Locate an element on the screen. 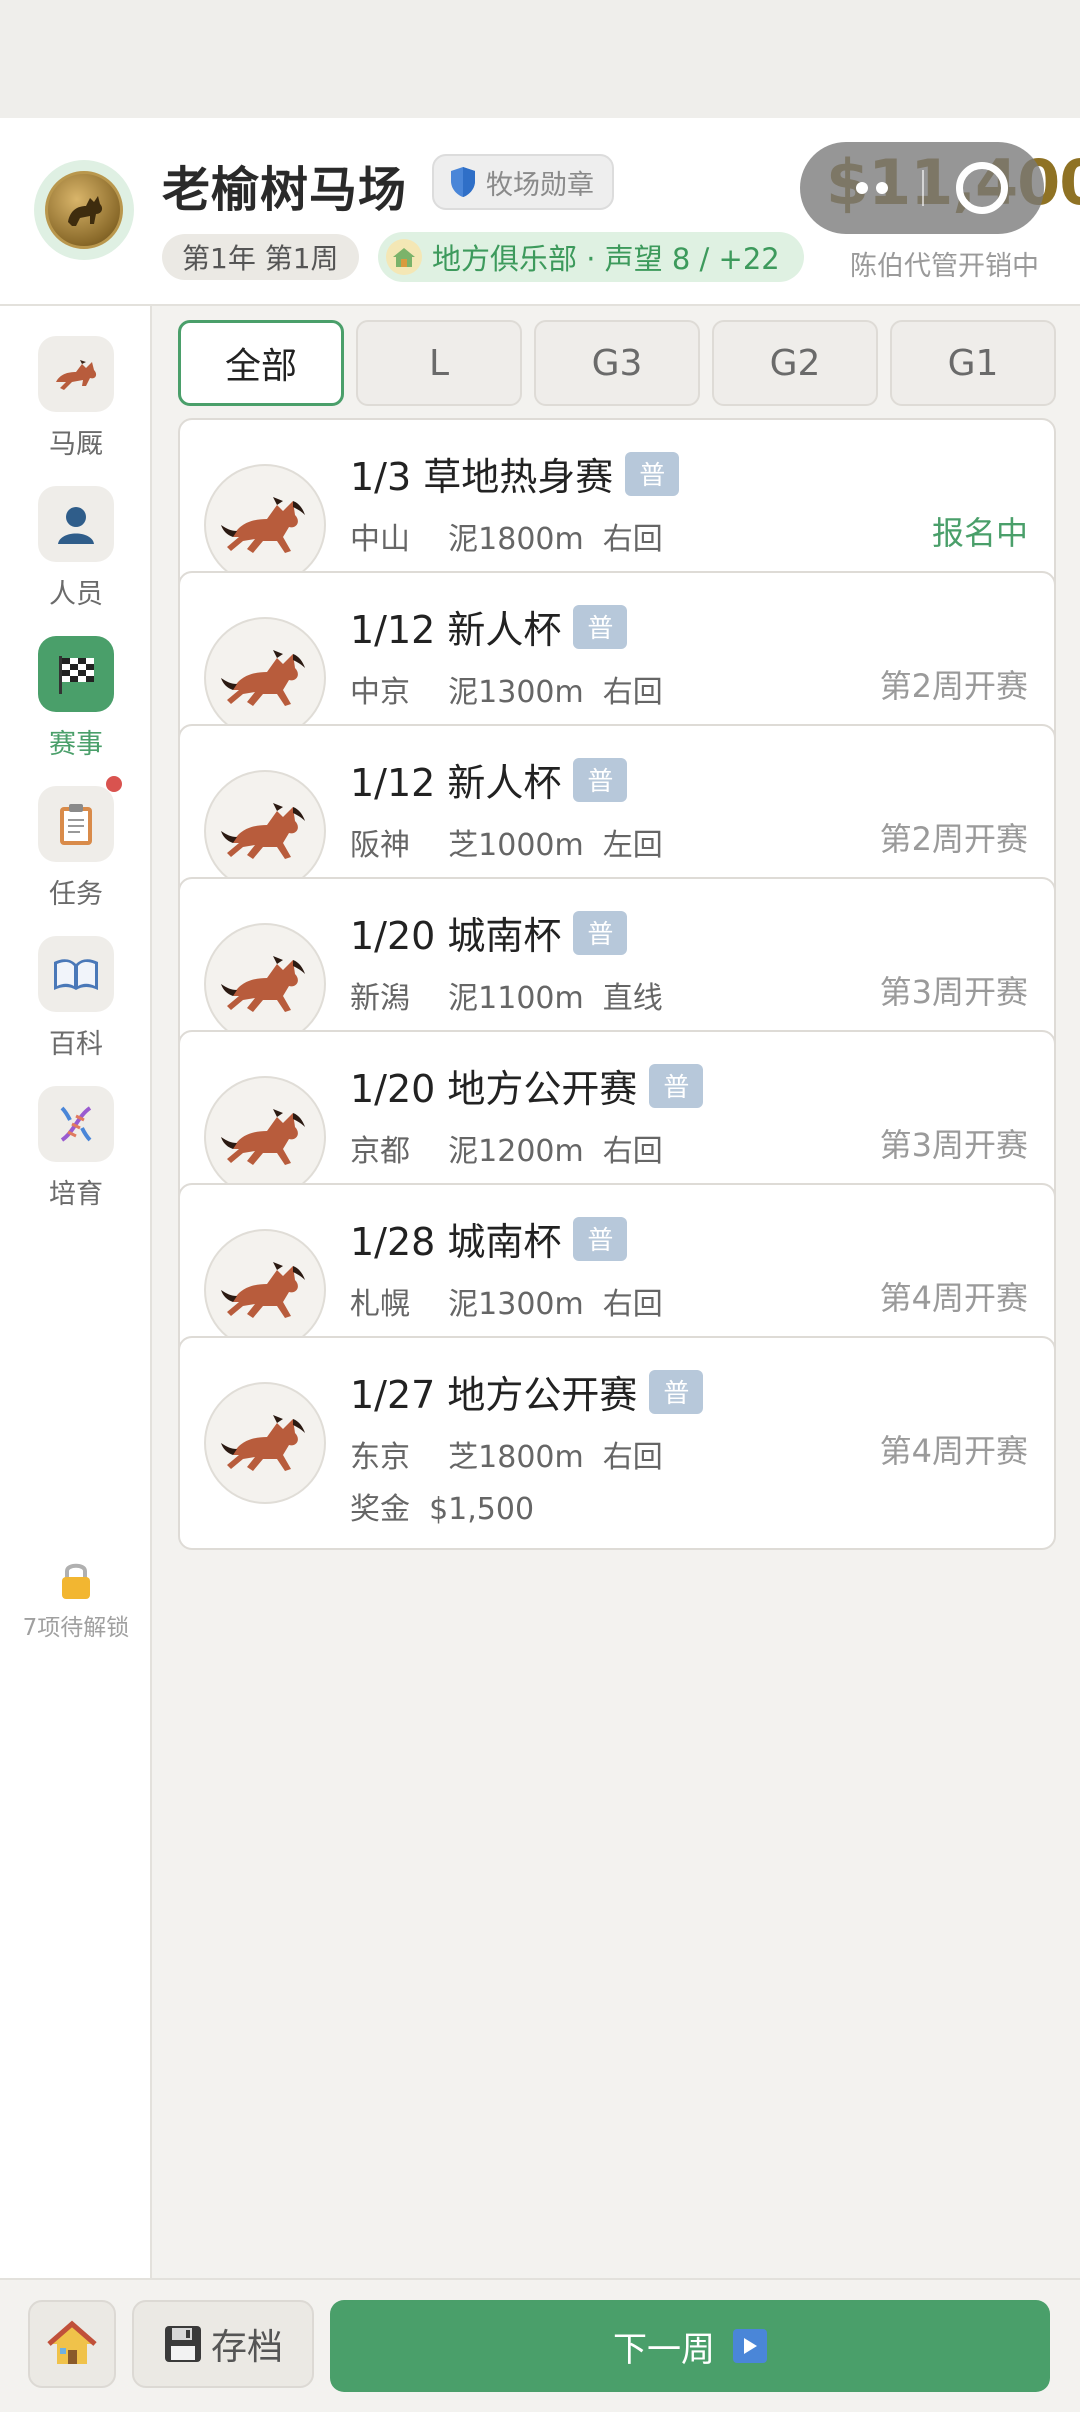  sidebar-item-races: 赛事 is located at coordinates (76, 706).